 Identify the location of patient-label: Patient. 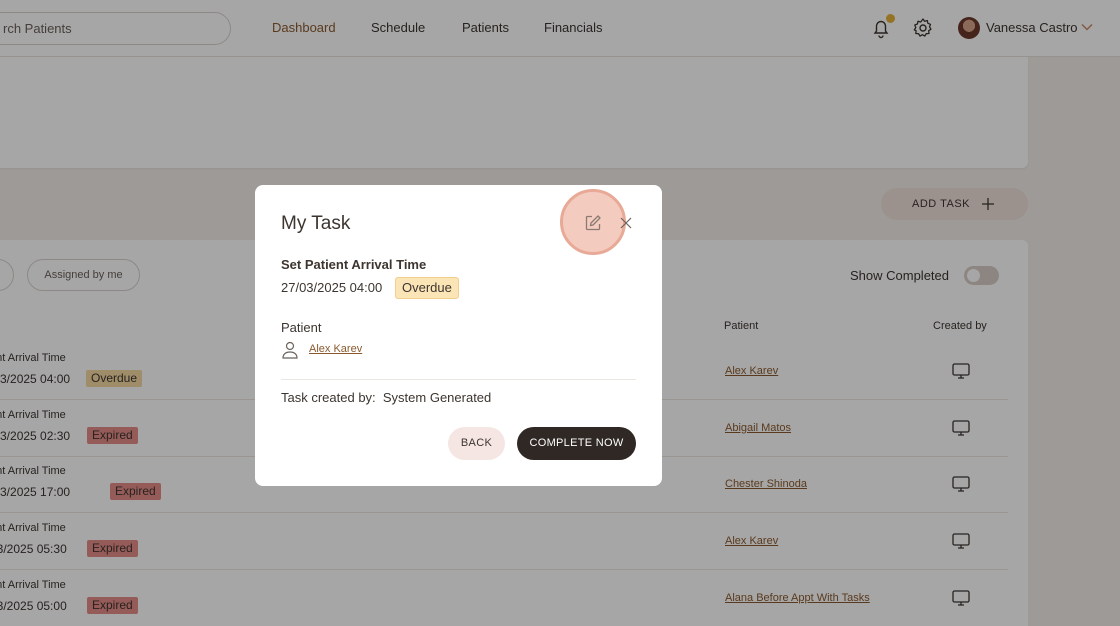
(301, 327).